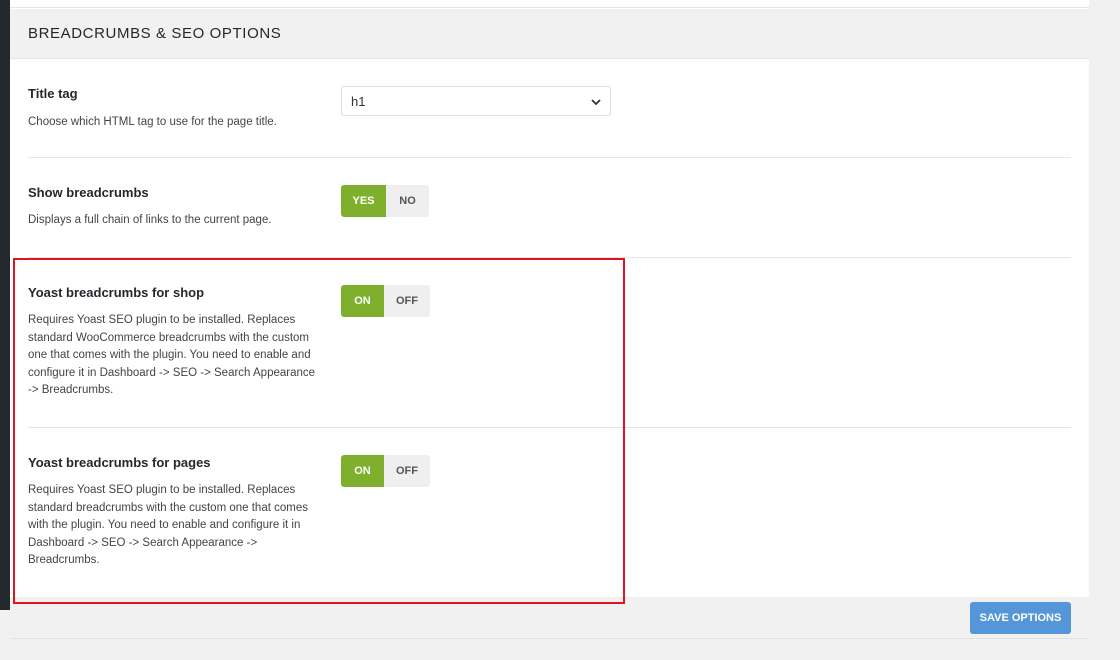 Image resolution: width=1120 pixels, height=660 pixels. I want to click on section-header: BREADCRUMBS & SEO OPTIONS, so click(549, 34).